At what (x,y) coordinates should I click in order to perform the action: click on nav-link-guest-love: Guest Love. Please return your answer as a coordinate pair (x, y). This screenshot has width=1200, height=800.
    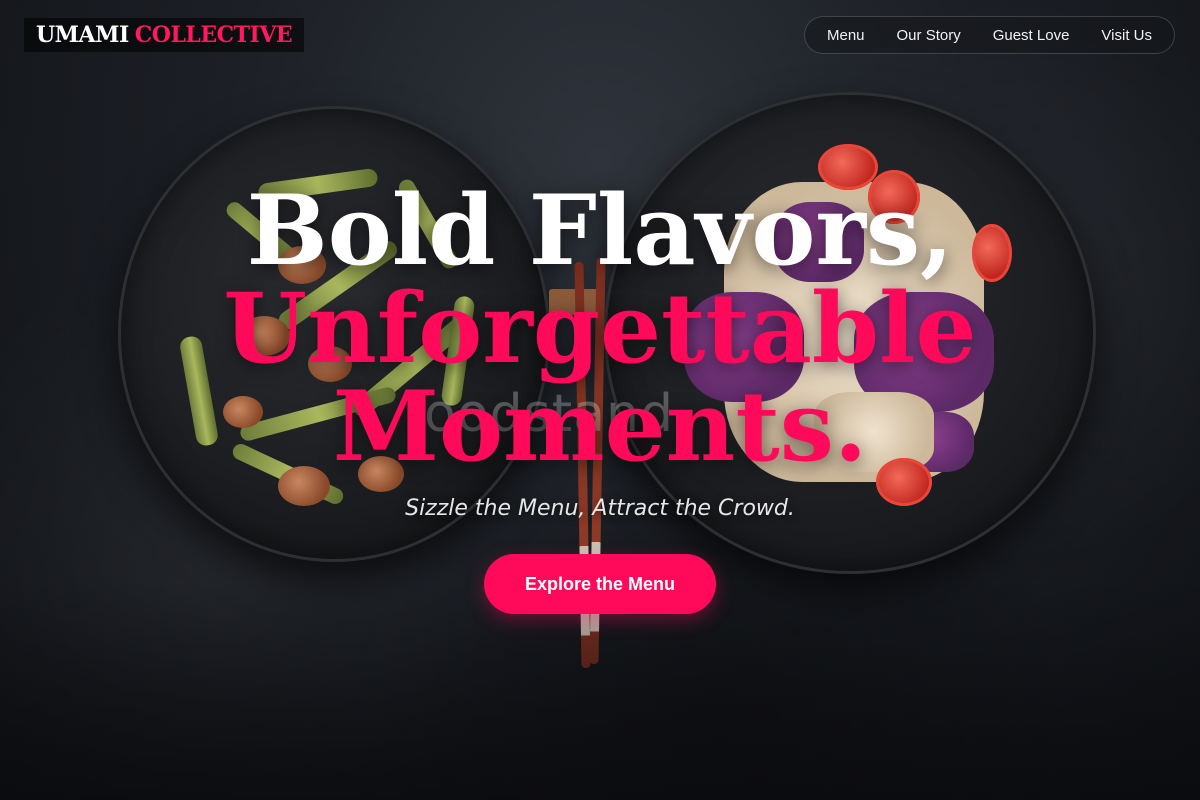
    Looking at the image, I should click on (1031, 35).